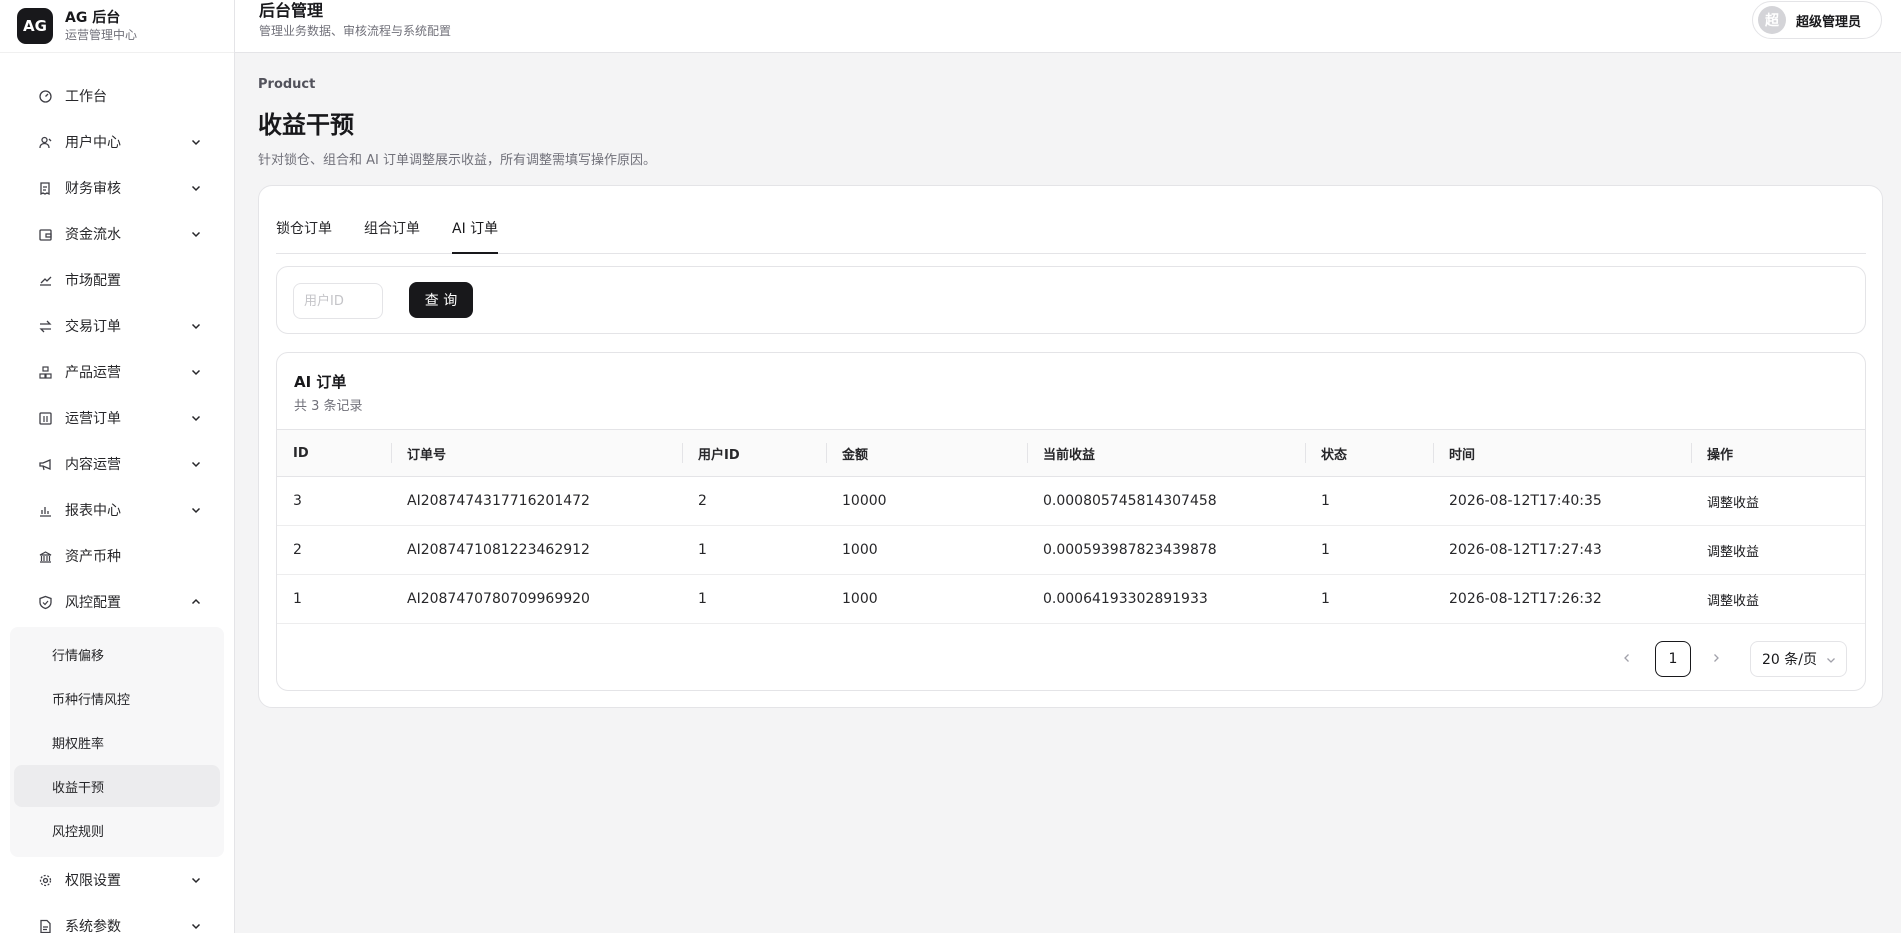  I want to click on sidebar-item-label: 权限设置, so click(93, 881).